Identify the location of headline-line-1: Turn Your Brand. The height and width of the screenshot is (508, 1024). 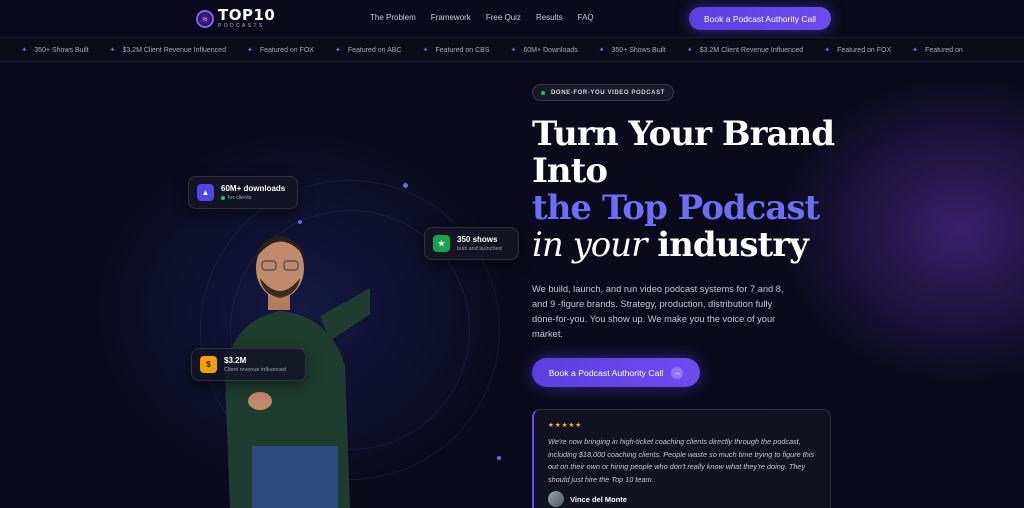
(683, 134).